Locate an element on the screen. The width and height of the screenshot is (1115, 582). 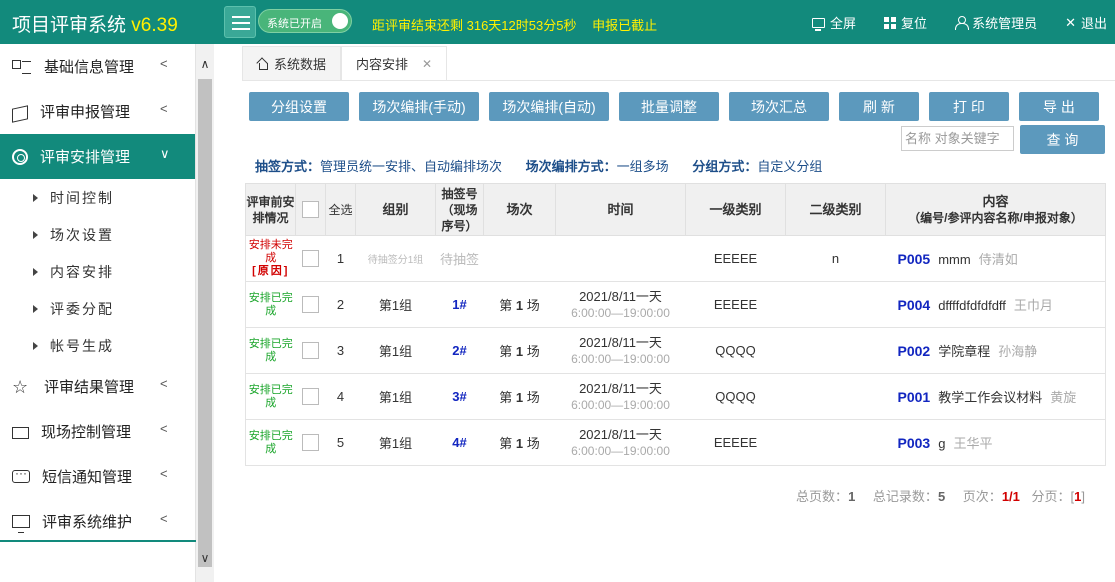
user-menu: 系统管理员 is located at coordinates (996, 22).